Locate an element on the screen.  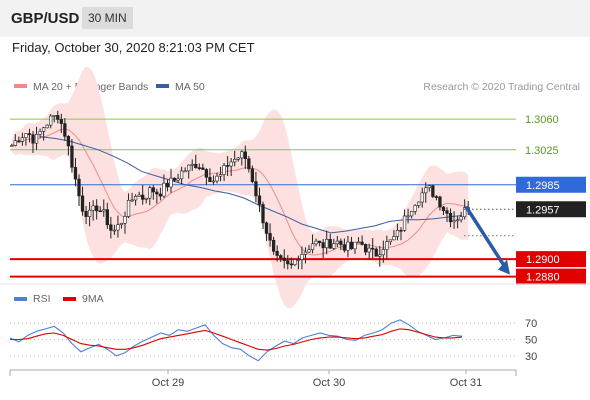
legend-swatch-rsi is located at coordinates (20, 299).